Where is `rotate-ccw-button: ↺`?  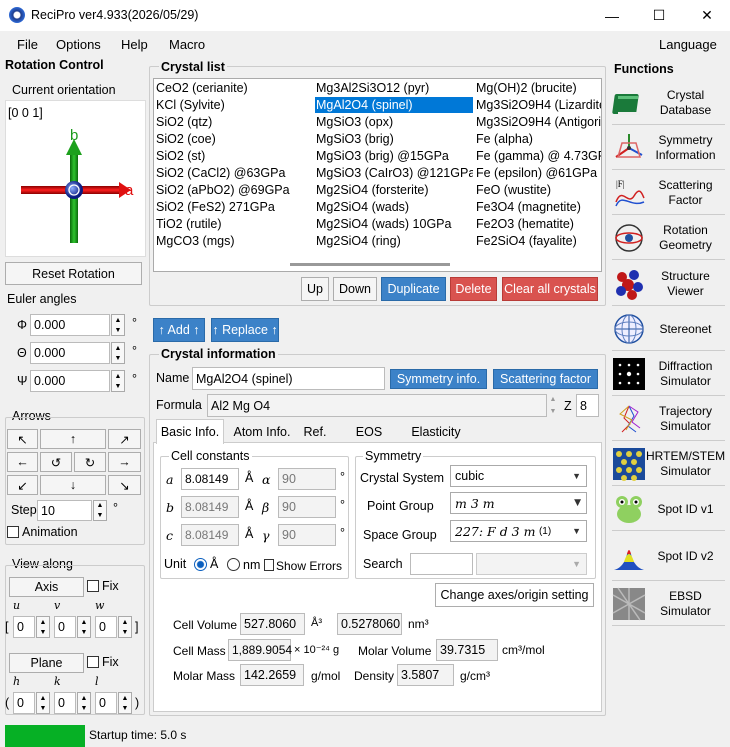 rotate-ccw-button: ↺ is located at coordinates (56, 462).